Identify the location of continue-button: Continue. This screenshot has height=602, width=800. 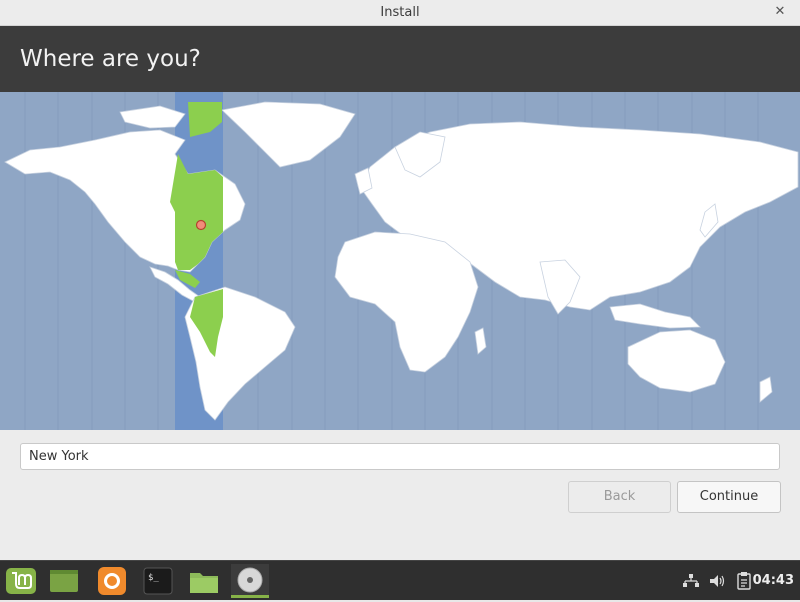
(729, 497).